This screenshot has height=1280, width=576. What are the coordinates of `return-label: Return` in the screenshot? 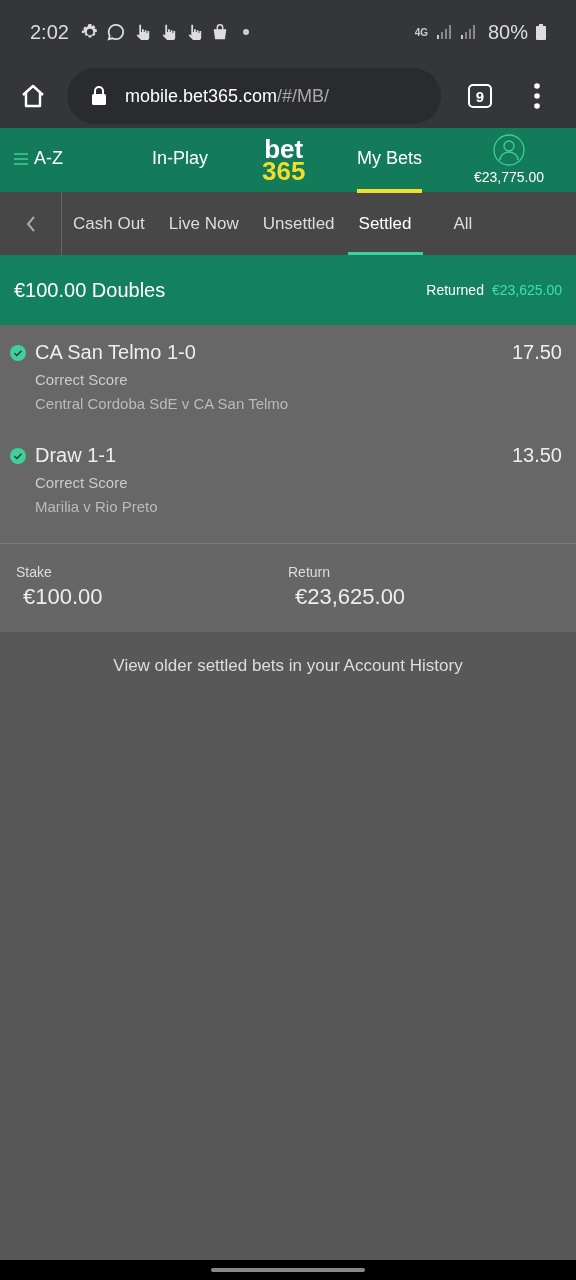 It's located at (310, 572).